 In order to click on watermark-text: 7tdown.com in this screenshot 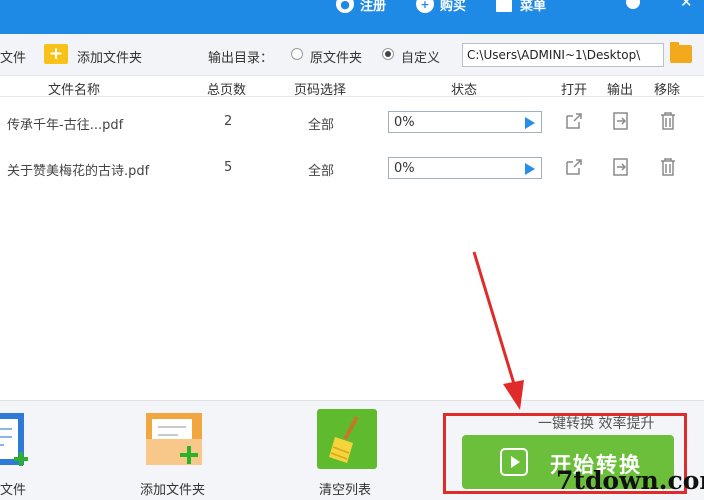, I will do `click(630, 480)`.